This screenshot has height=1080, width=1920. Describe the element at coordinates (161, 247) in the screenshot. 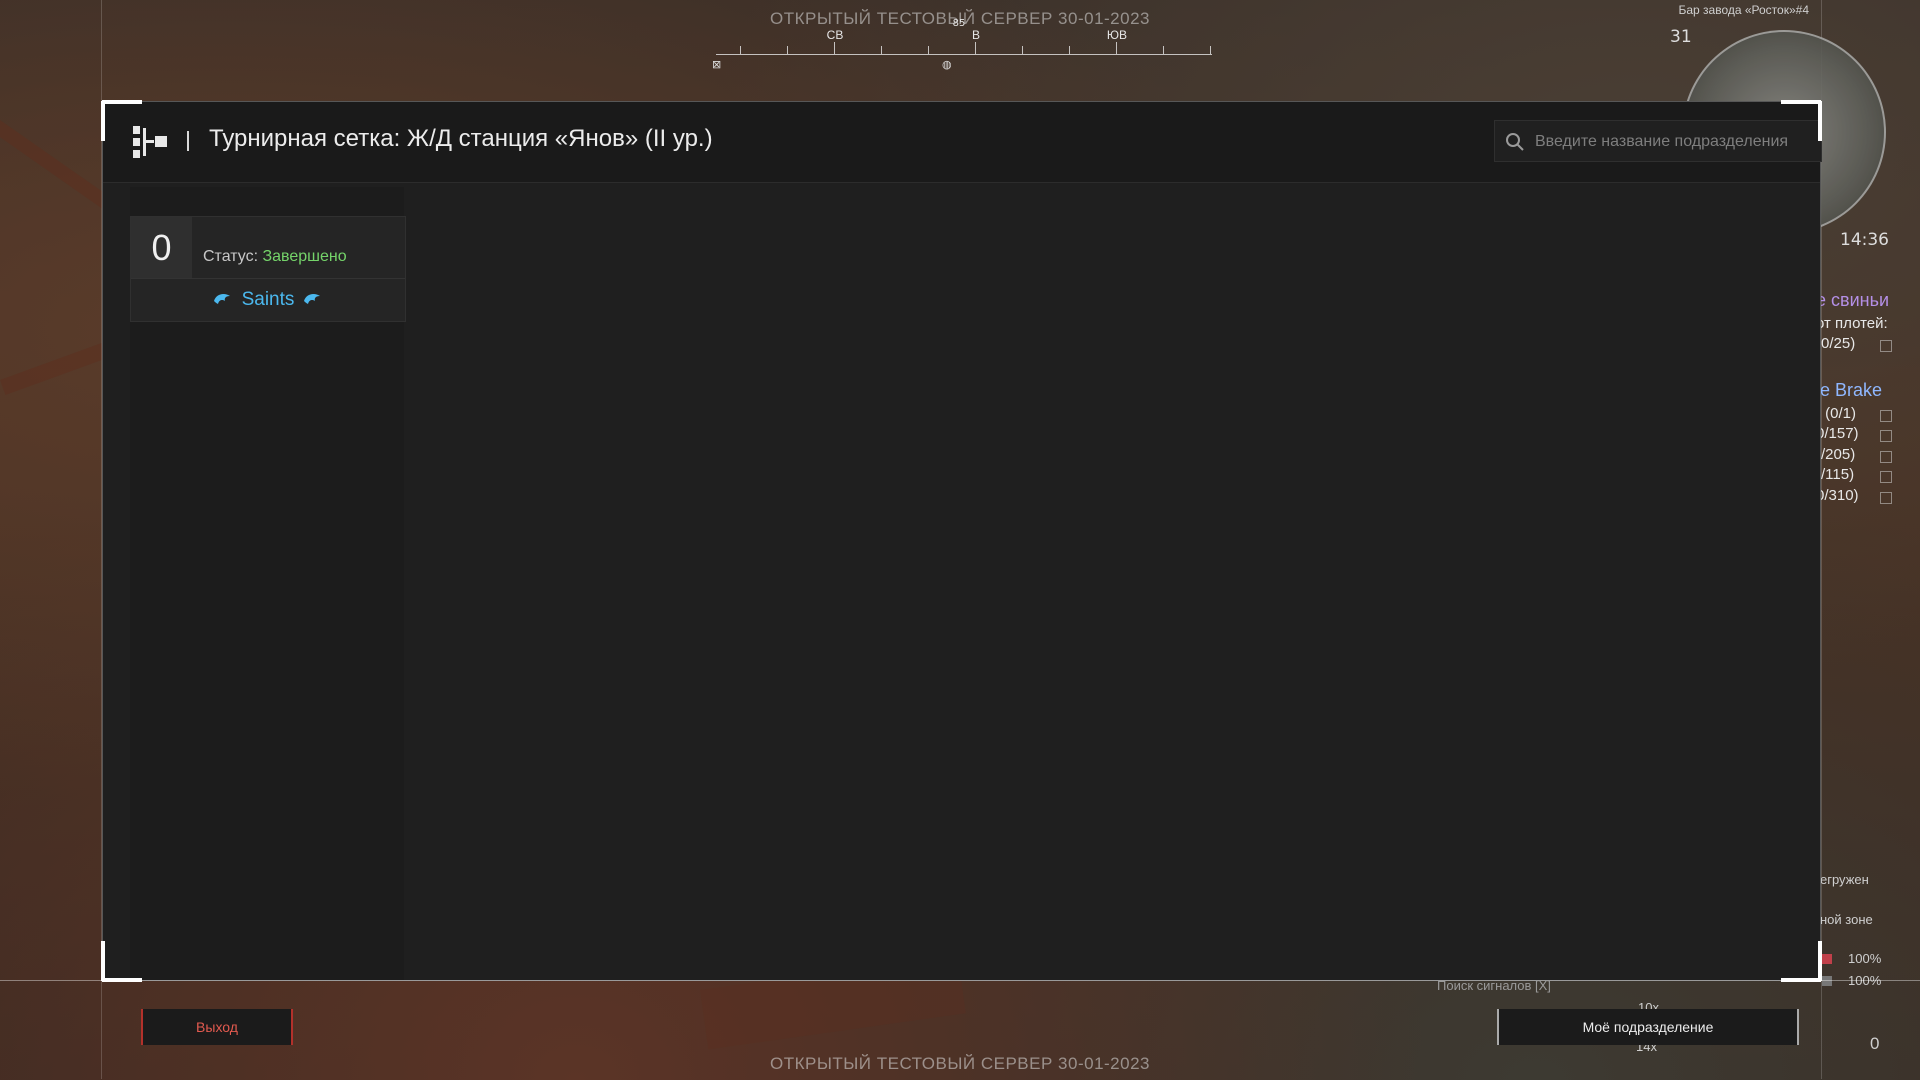

I see `match-score: 0` at that location.